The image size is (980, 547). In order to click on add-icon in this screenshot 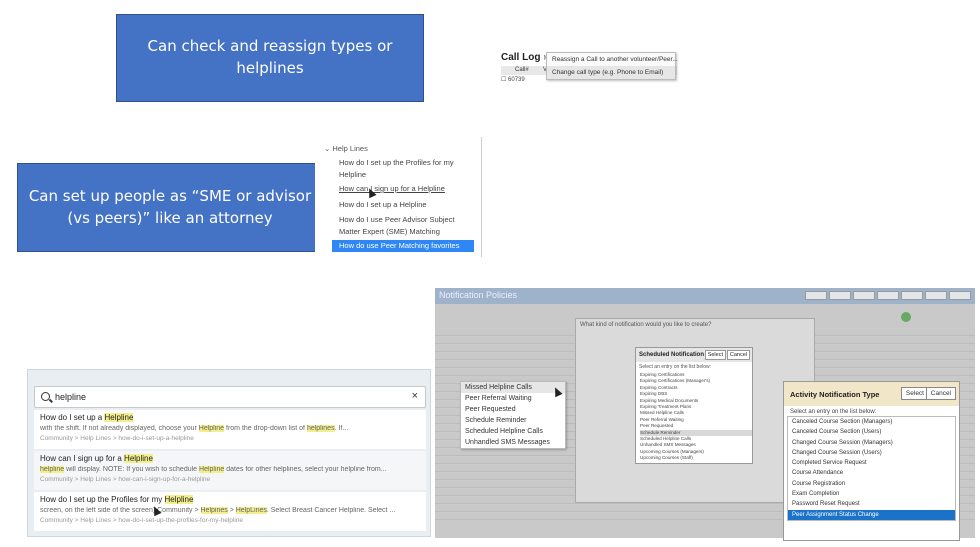, I will do `click(906, 317)`.